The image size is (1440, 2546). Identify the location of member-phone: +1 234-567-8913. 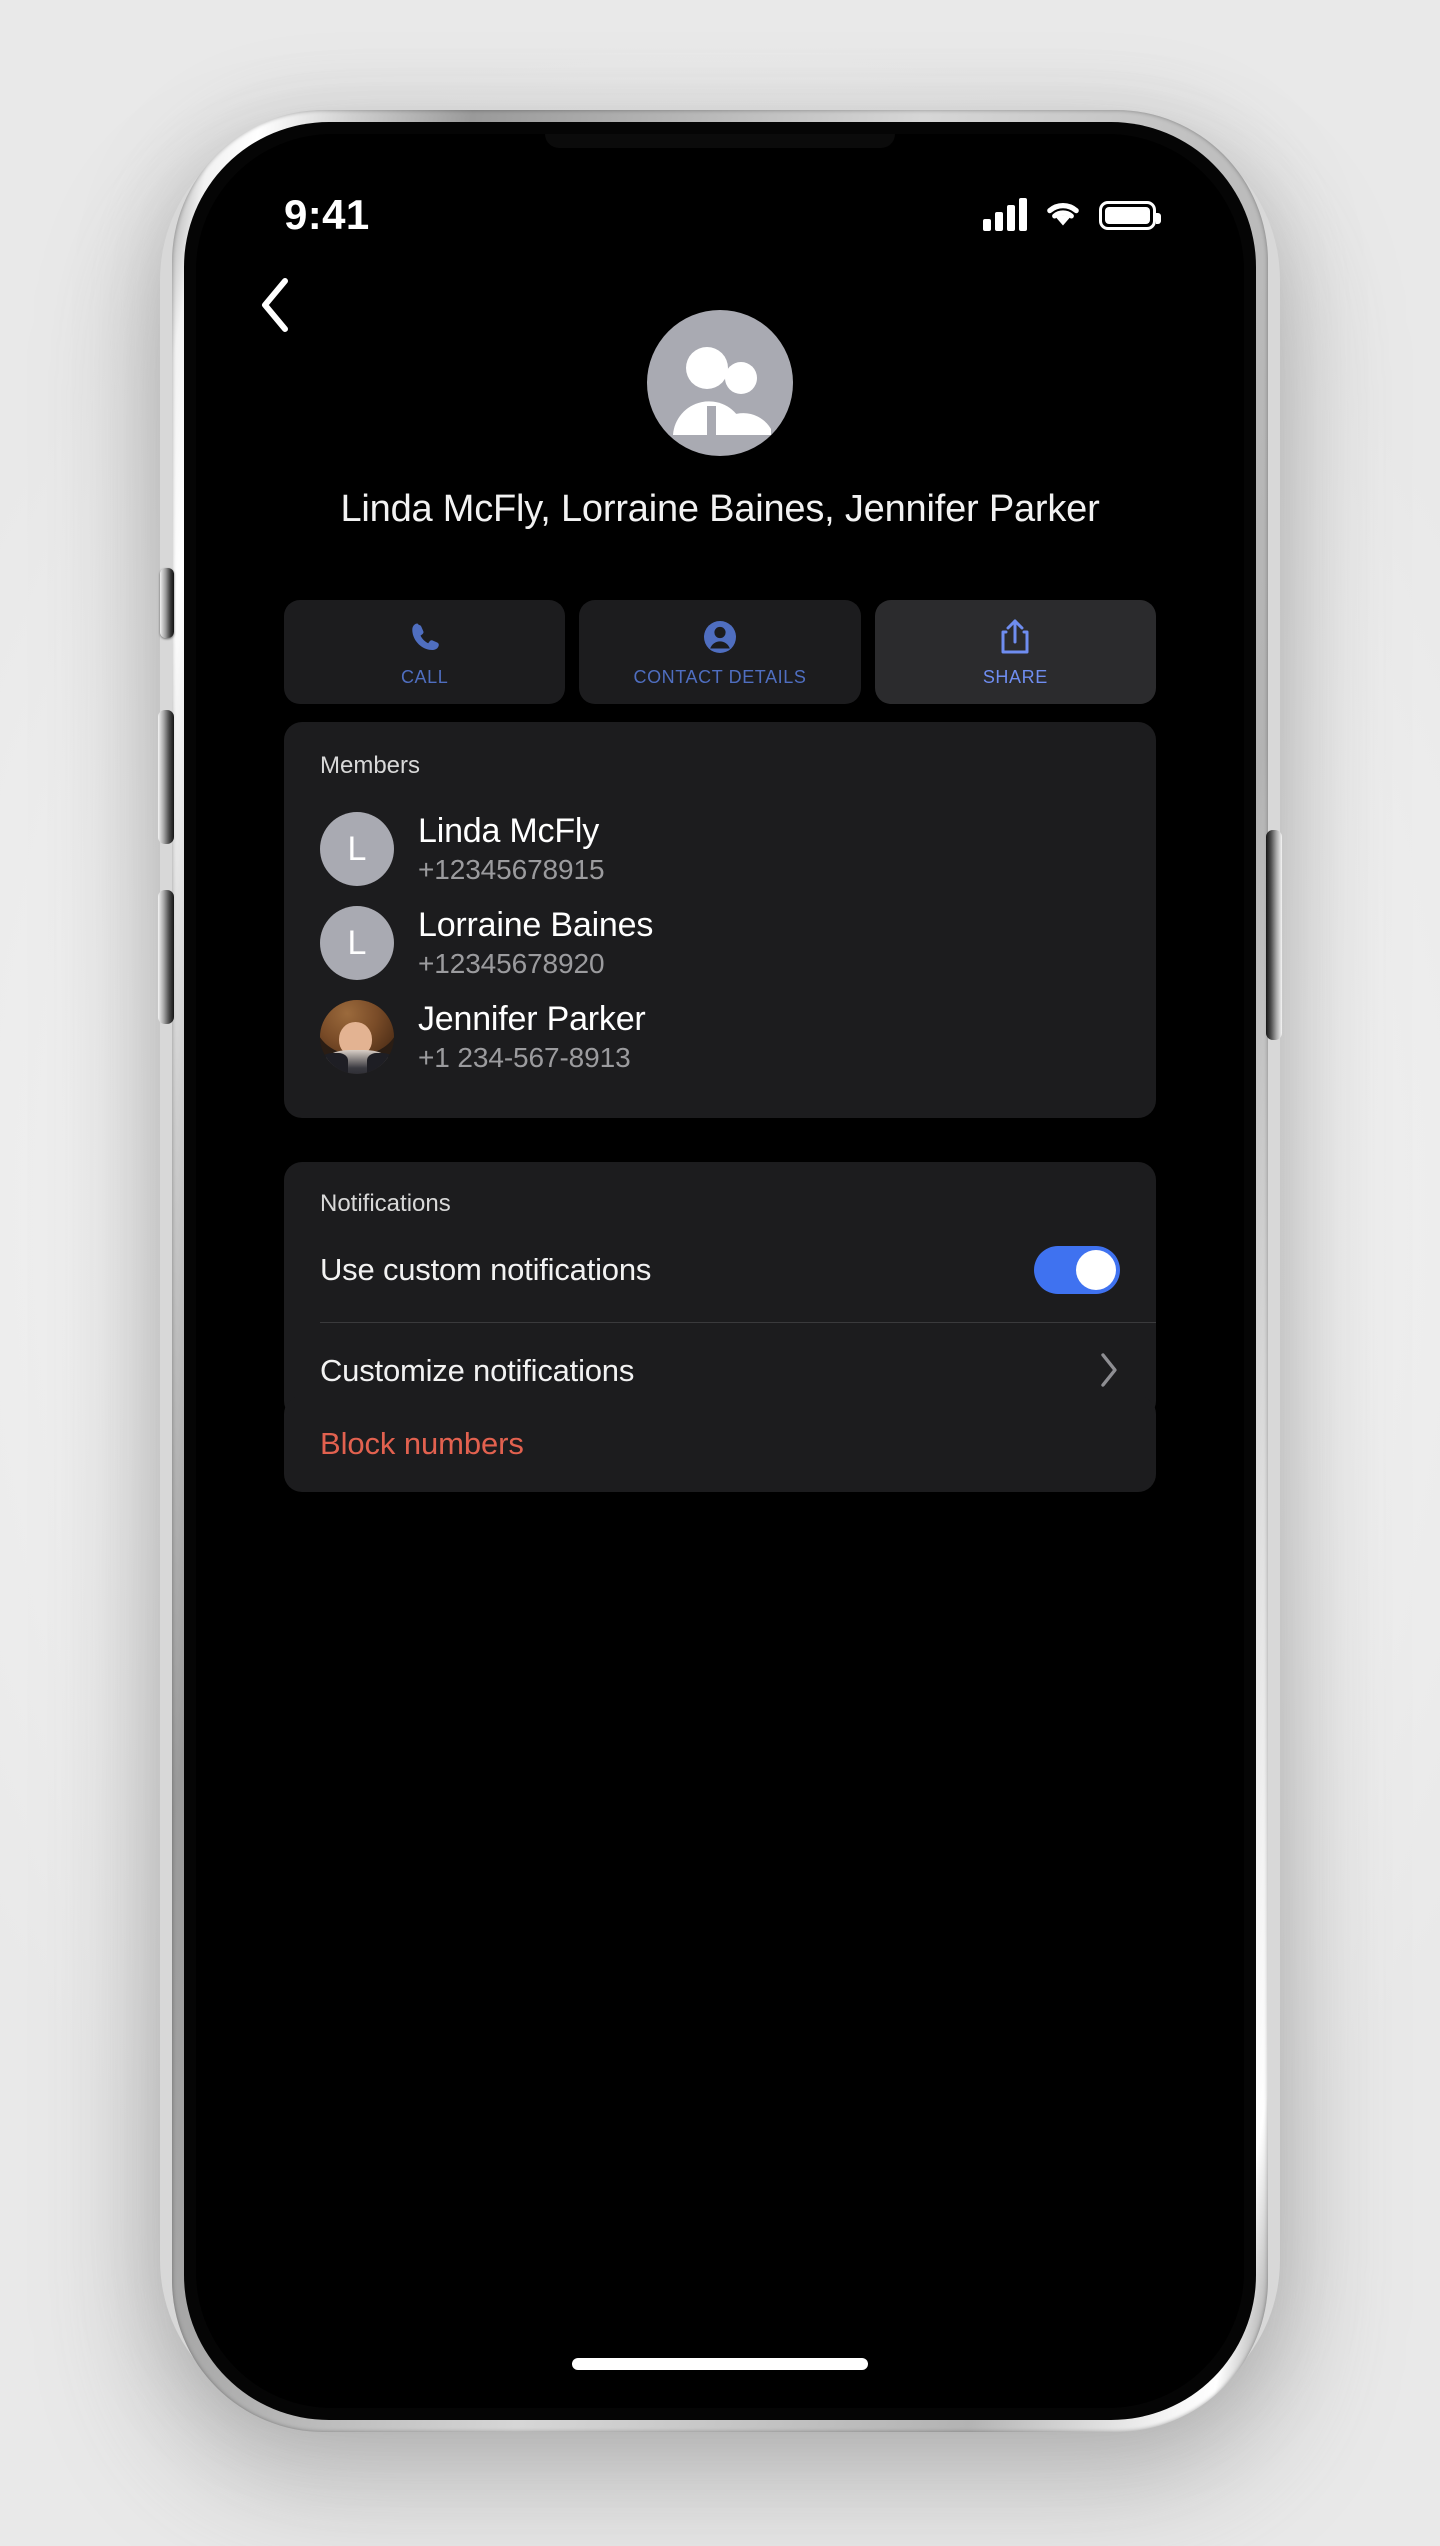
(524, 1057).